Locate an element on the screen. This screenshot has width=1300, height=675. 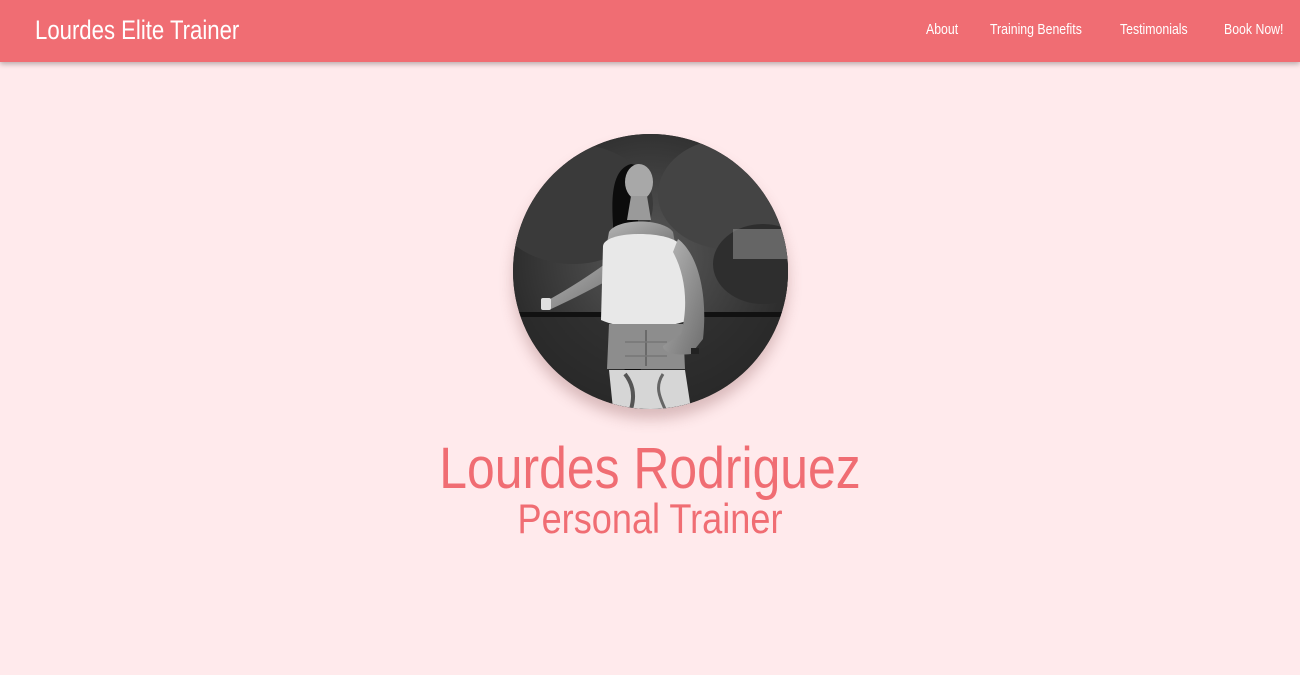
nav-link-training-benefits: Training Benefits is located at coordinates (1036, 30).